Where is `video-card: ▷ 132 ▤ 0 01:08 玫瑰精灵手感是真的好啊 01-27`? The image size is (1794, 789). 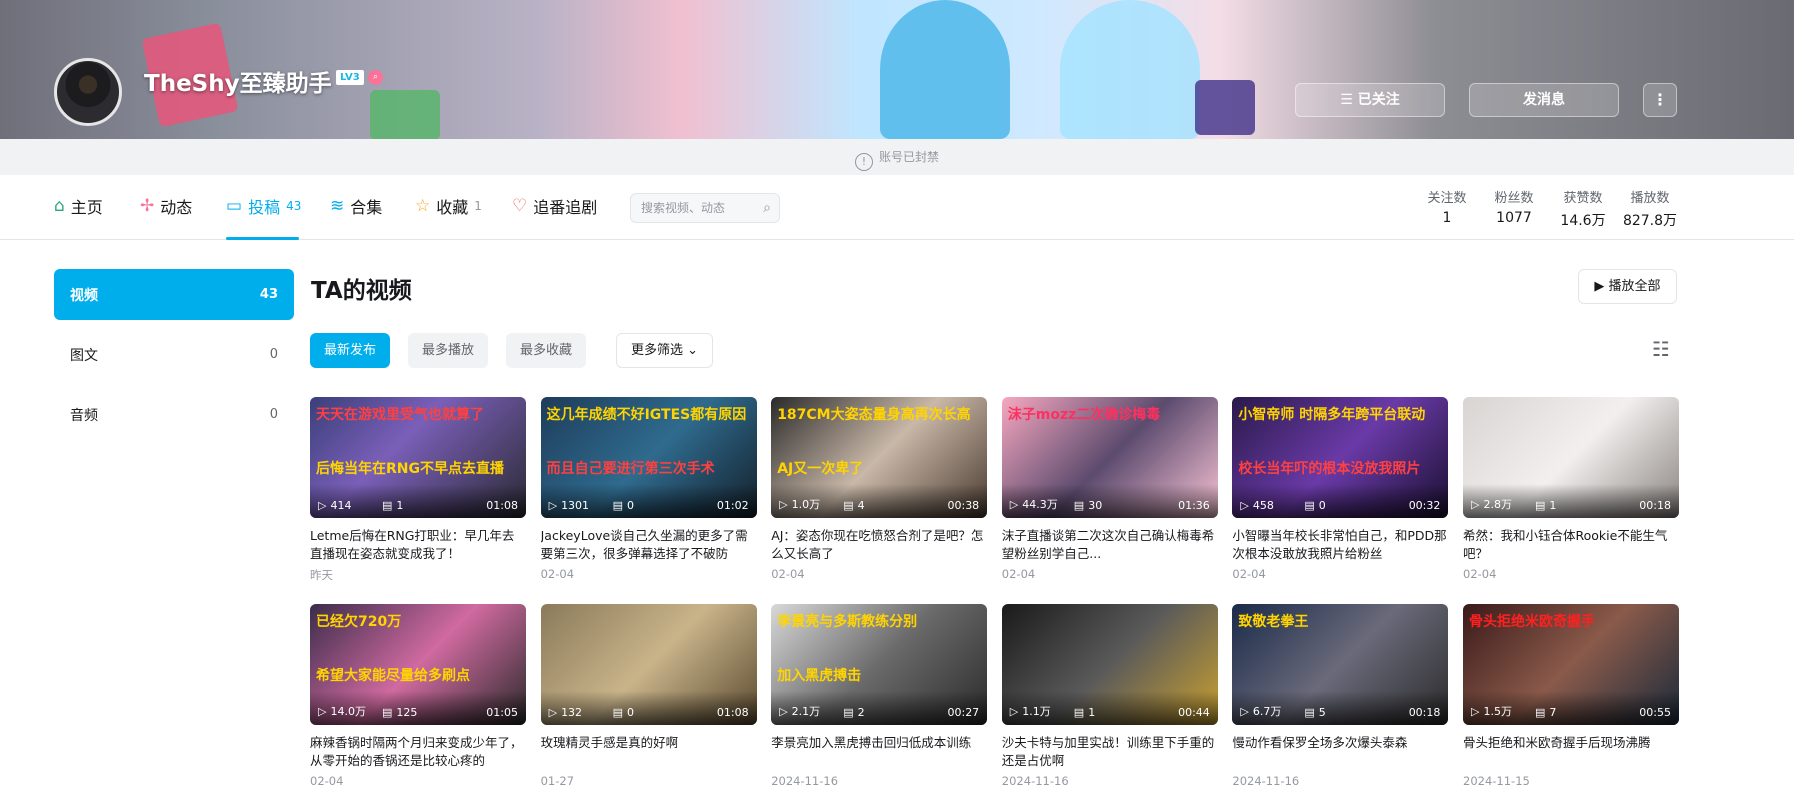 video-card: ▷ 132 ▤ 0 01:08 玫瑰精灵手感是真的好啊 01-27 is located at coordinates (648, 696).